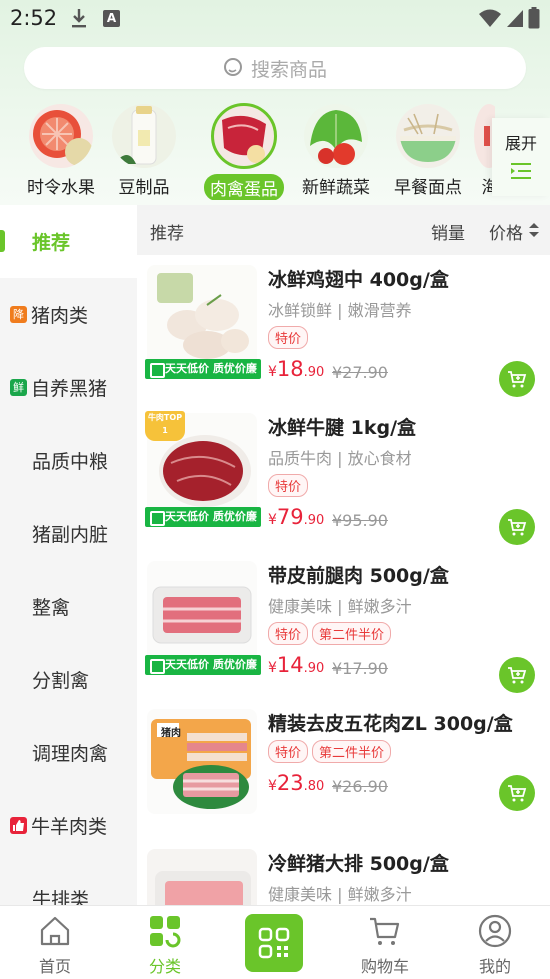  I want to click on download-icon, so click(79, 18).